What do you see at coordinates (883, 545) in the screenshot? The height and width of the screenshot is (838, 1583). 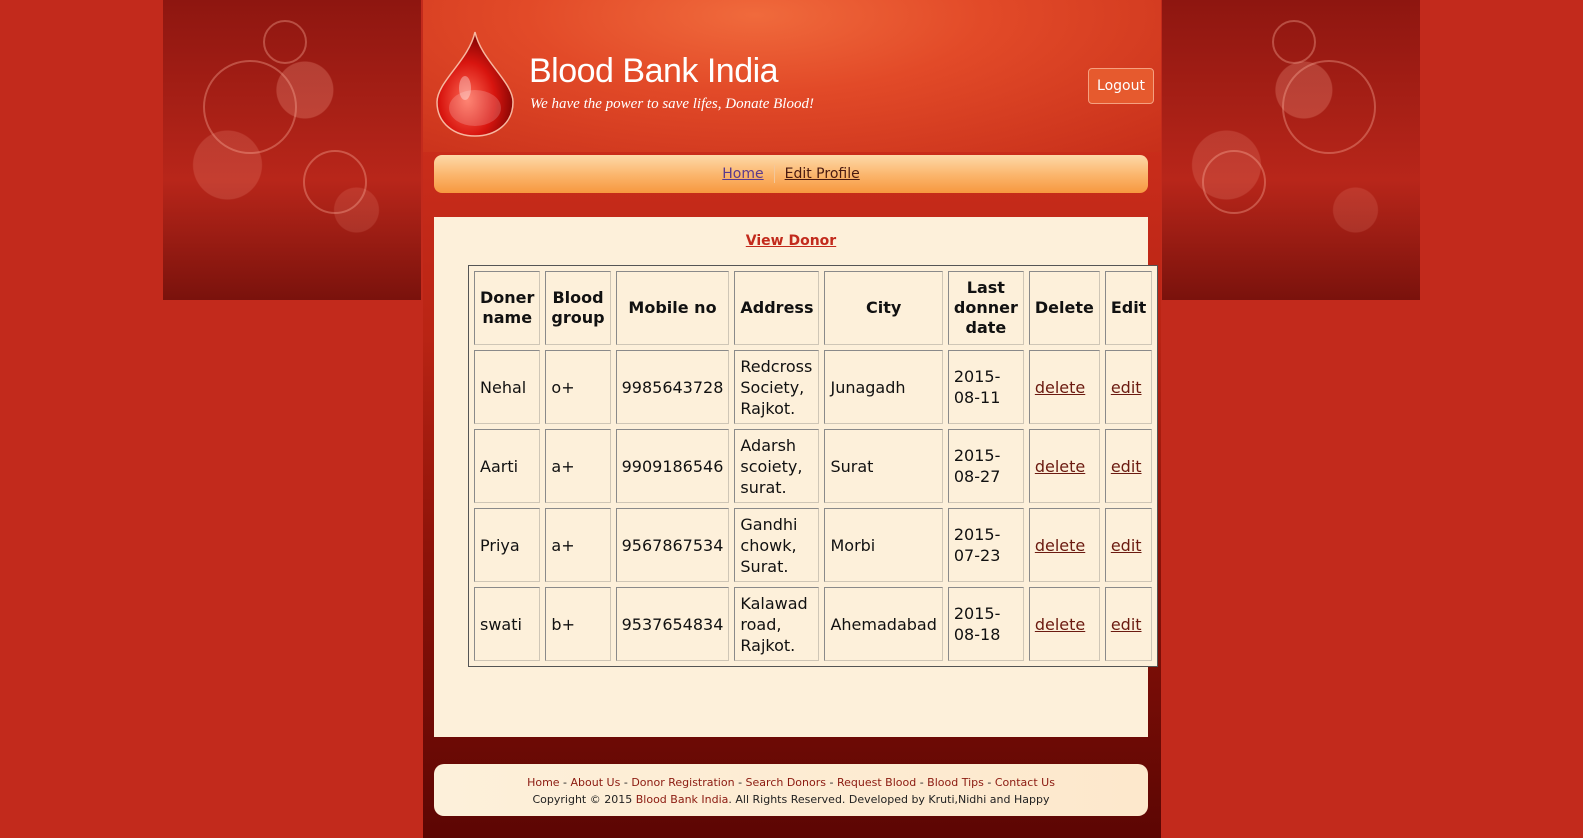 I see `cell-city: Morbi` at bounding box center [883, 545].